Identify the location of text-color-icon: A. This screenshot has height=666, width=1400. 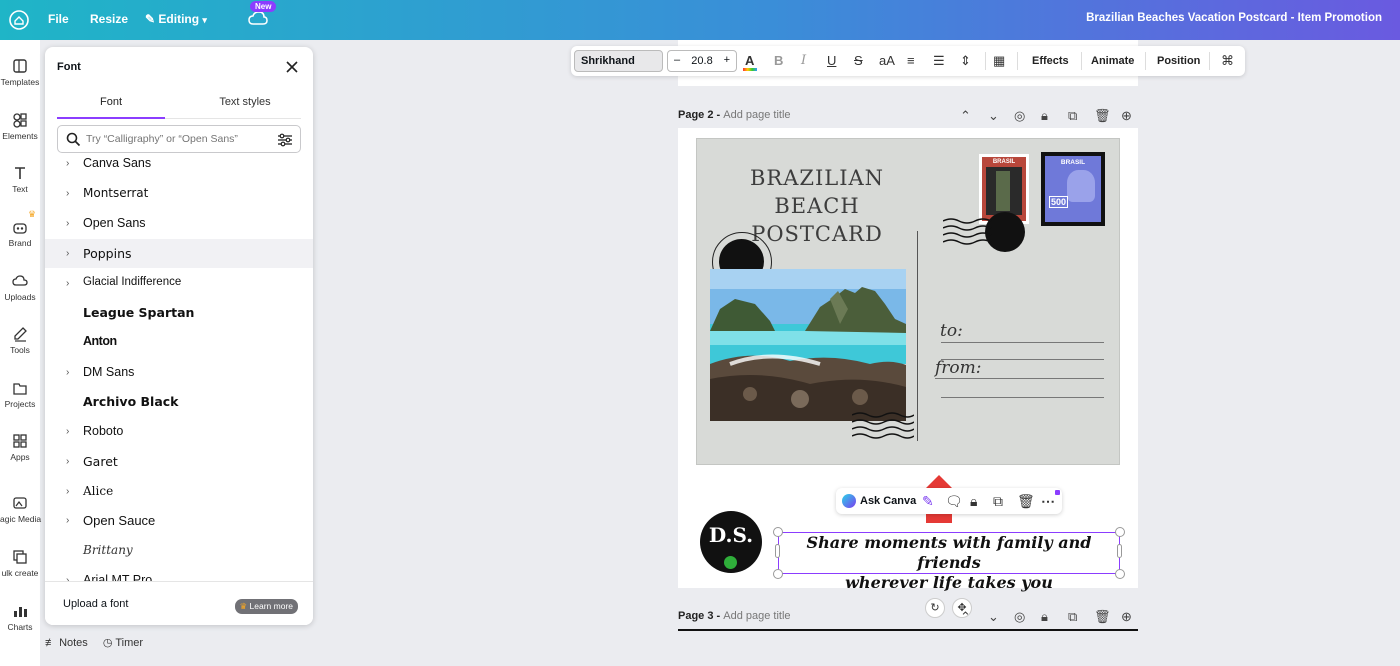
(750, 62).